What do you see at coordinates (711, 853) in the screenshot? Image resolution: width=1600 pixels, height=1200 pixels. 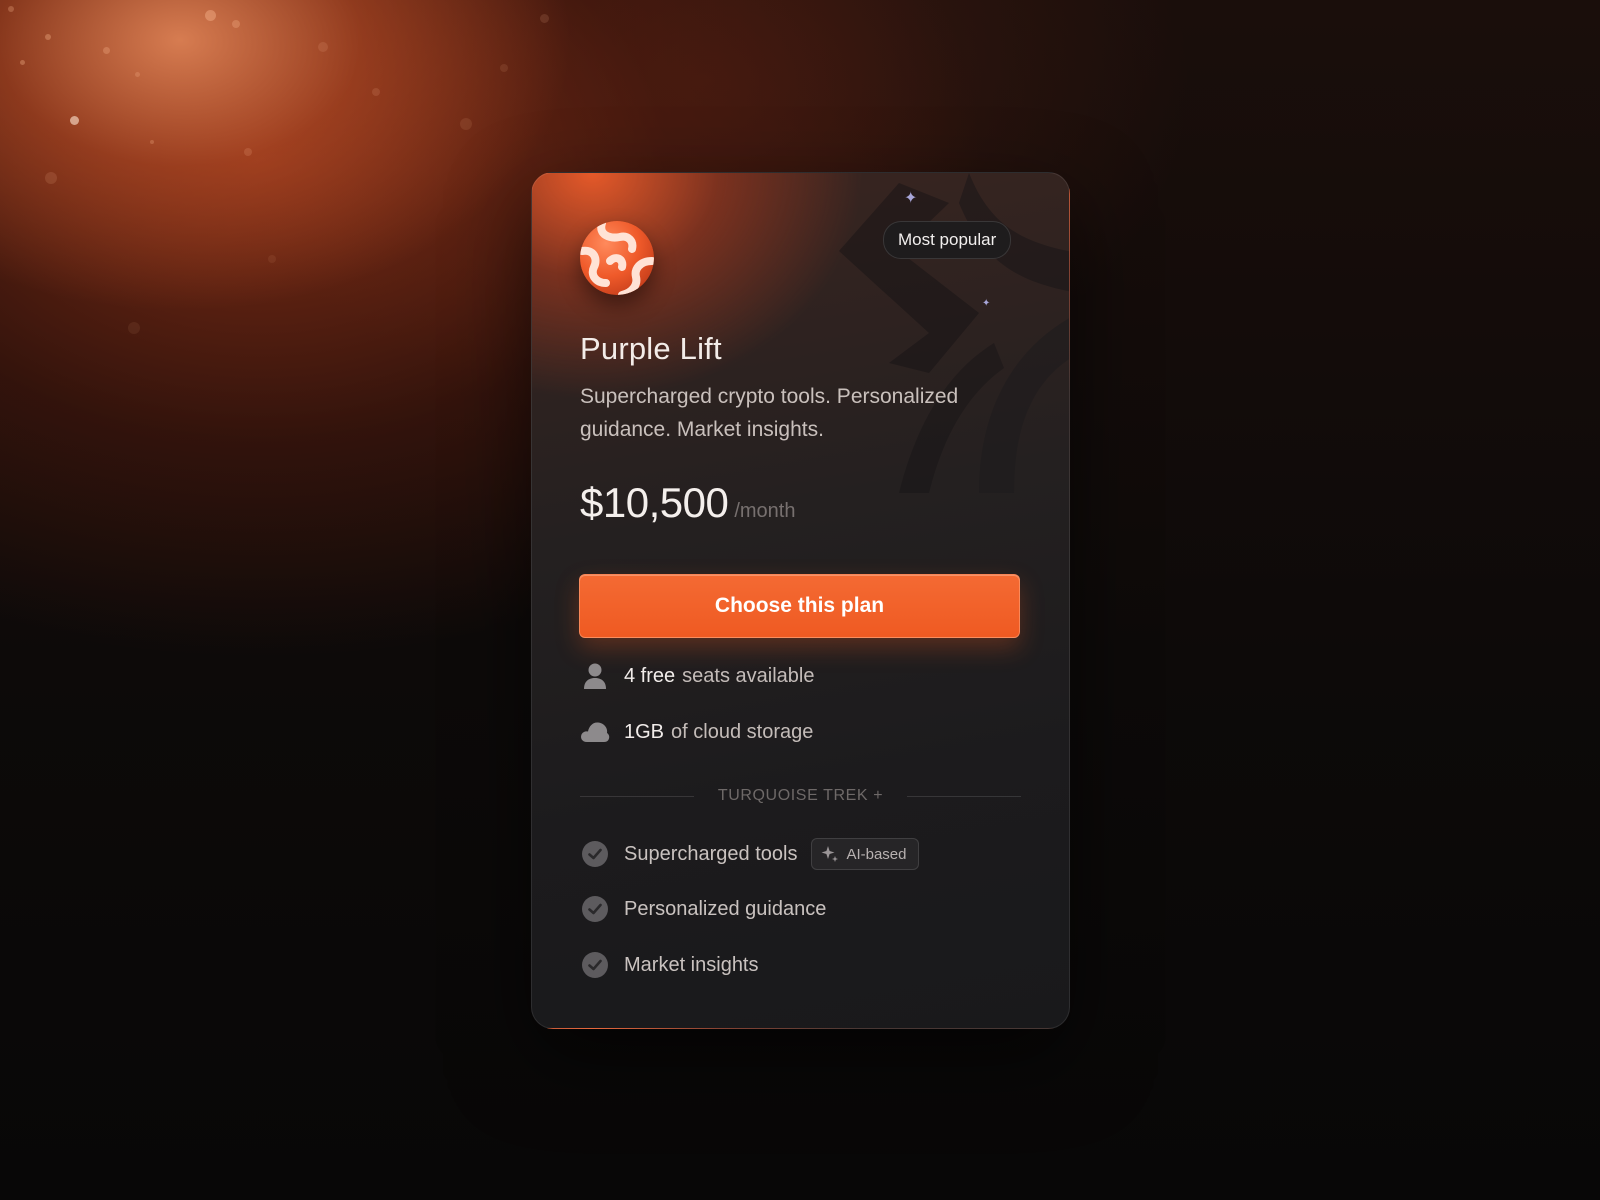 I see `feature-label: Supercharged tools` at bounding box center [711, 853].